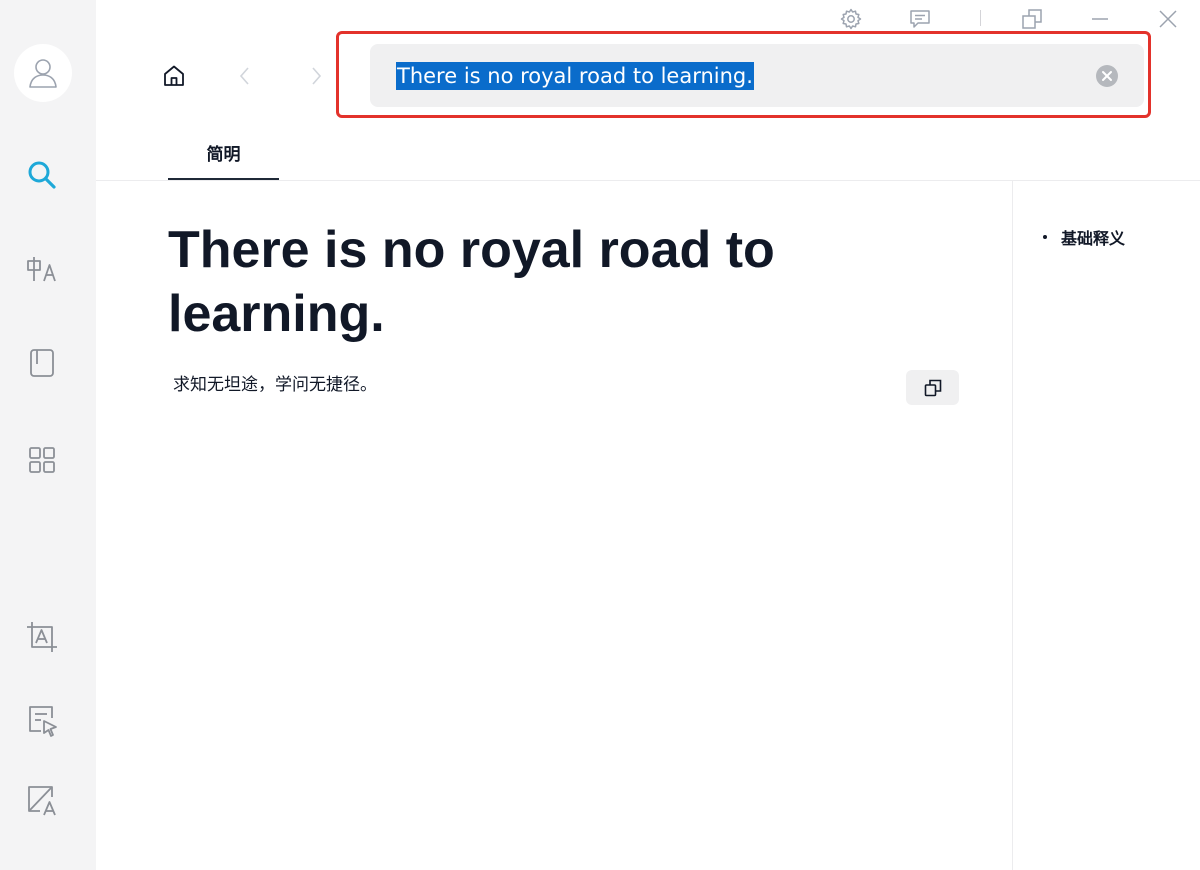 Image resolution: width=1200 pixels, height=870 pixels. I want to click on feedback-icon, so click(920, 19).